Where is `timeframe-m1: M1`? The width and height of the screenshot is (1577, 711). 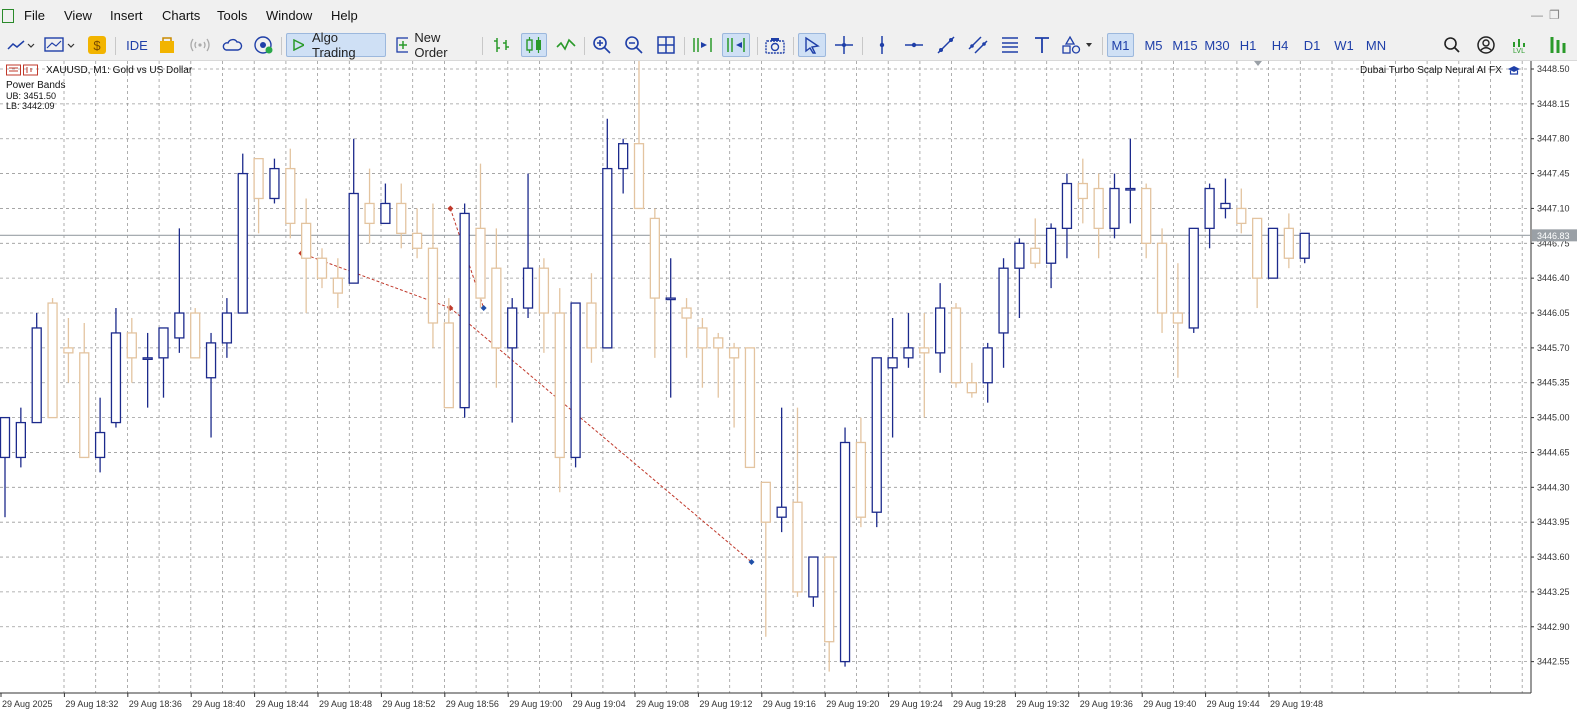
timeframe-m1: M1 is located at coordinates (1120, 45).